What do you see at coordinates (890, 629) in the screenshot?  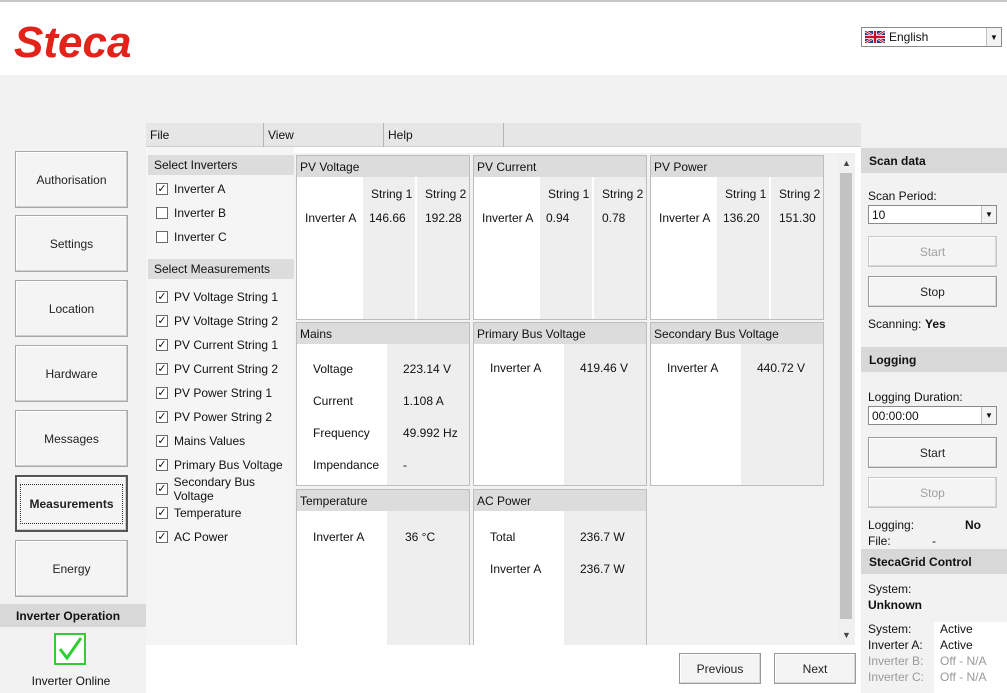 I see `status-label: System:` at bounding box center [890, 629].